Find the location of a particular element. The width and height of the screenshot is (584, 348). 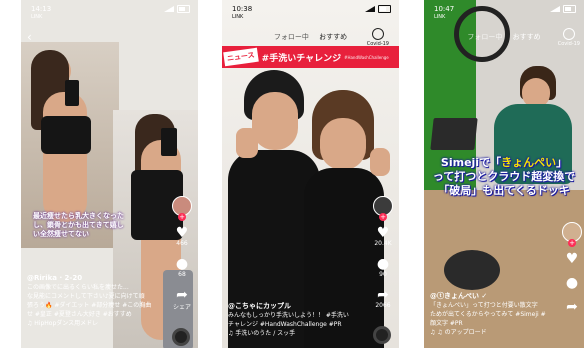

overlay-text: 最近痩せたら乳大きくなったし、鎖骨とかも出てきて嬉しい全然痩せてない is located at coordinates (78, 225).